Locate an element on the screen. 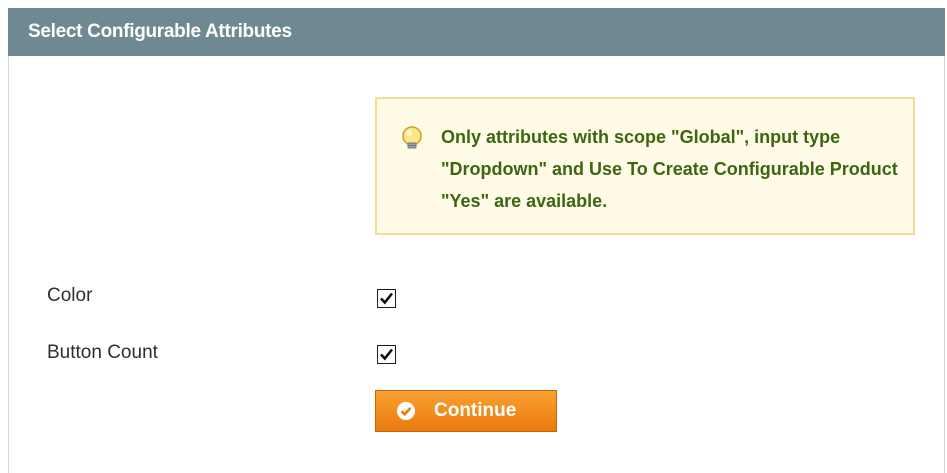 This screenshot has height=473, width=947. section-header: Select Configurable Attributes is located at coordinates (476, 32).